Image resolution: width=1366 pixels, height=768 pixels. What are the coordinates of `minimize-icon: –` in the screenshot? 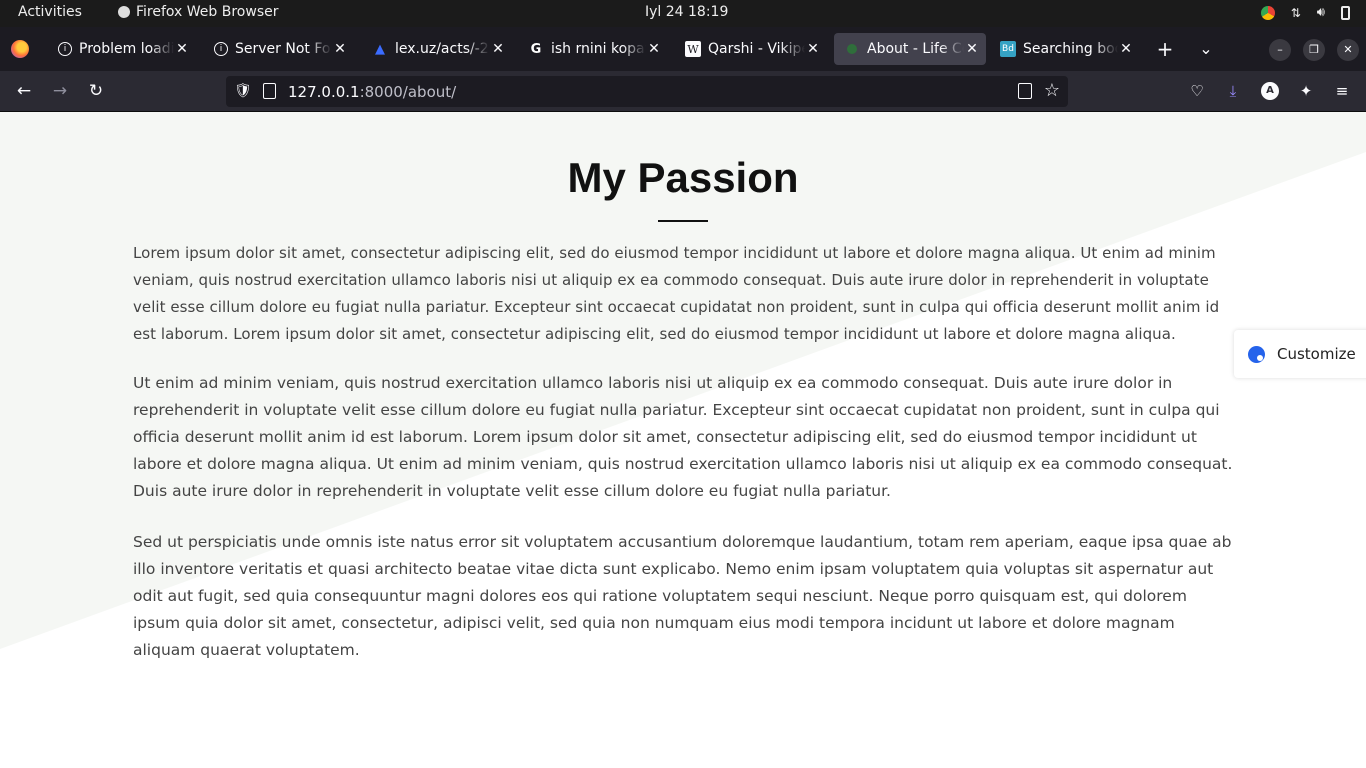 It's located at (1280, 50).